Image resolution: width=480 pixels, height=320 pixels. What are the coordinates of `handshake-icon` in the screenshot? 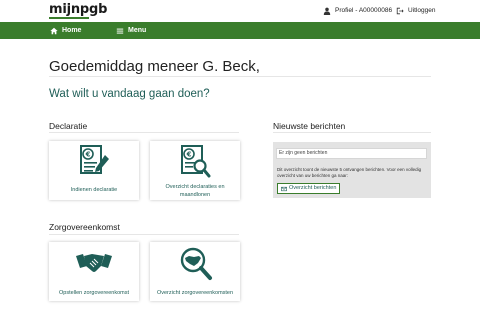 It's located at (94, 263).